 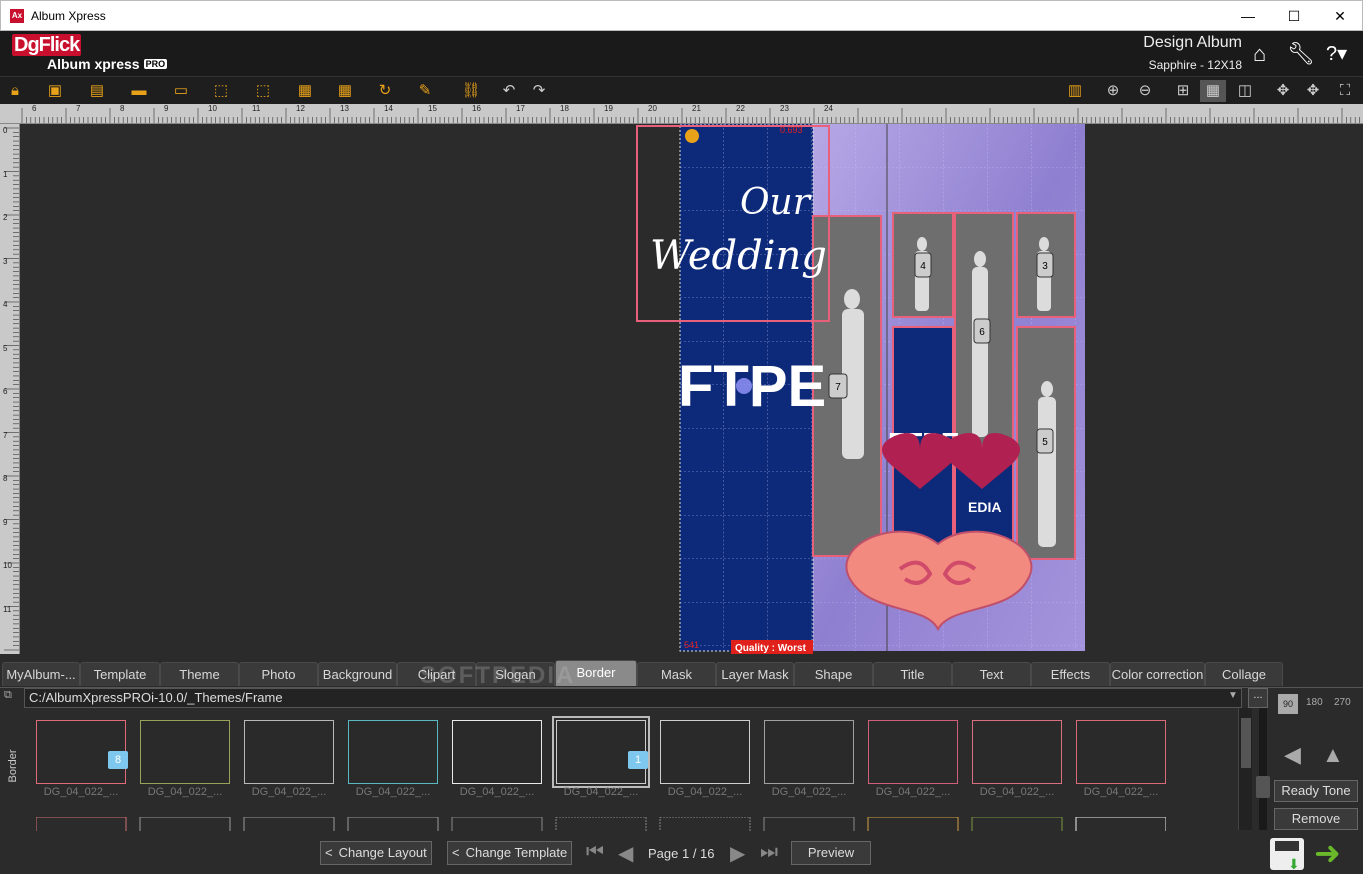 I want to click on spread-view-icon: ◫, so click(x=1245, y=91).